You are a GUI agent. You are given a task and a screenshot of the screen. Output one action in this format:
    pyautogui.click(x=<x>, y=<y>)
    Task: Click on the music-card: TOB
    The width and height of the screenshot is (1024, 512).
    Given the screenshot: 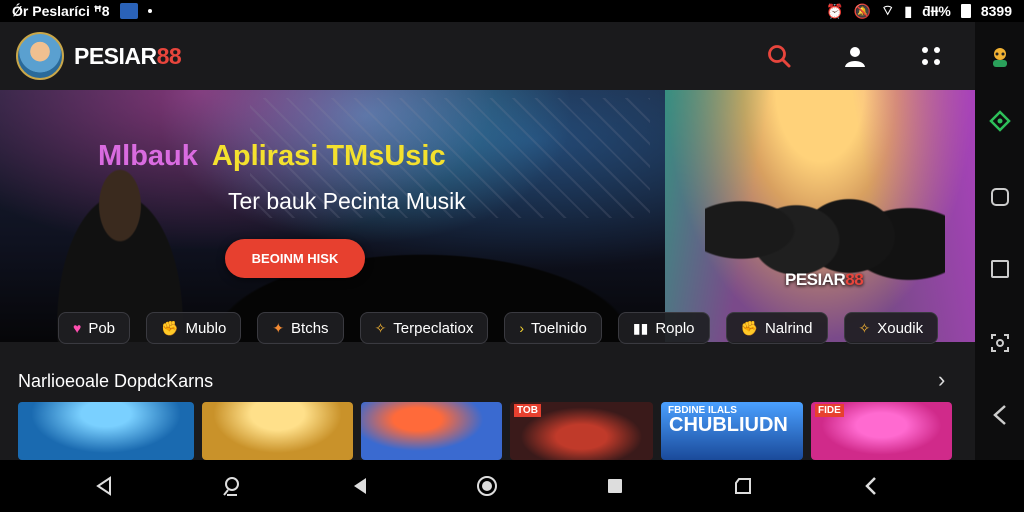 What is the action you would take?
    pyautogui.click(x=581, y=431)
    